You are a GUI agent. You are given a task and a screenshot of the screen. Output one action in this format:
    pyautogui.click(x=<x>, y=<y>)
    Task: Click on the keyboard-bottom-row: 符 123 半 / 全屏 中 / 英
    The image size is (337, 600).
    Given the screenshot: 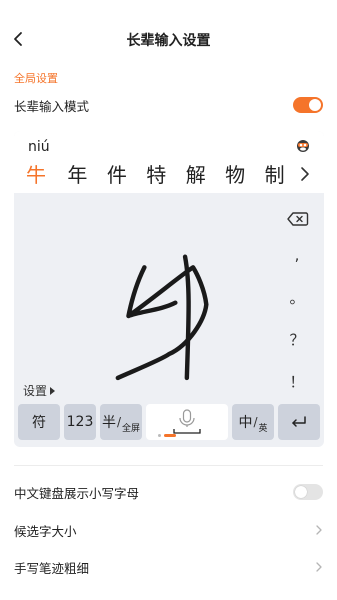 What is the action you would take?
    pyautogui.click(x=169, y=423)
    